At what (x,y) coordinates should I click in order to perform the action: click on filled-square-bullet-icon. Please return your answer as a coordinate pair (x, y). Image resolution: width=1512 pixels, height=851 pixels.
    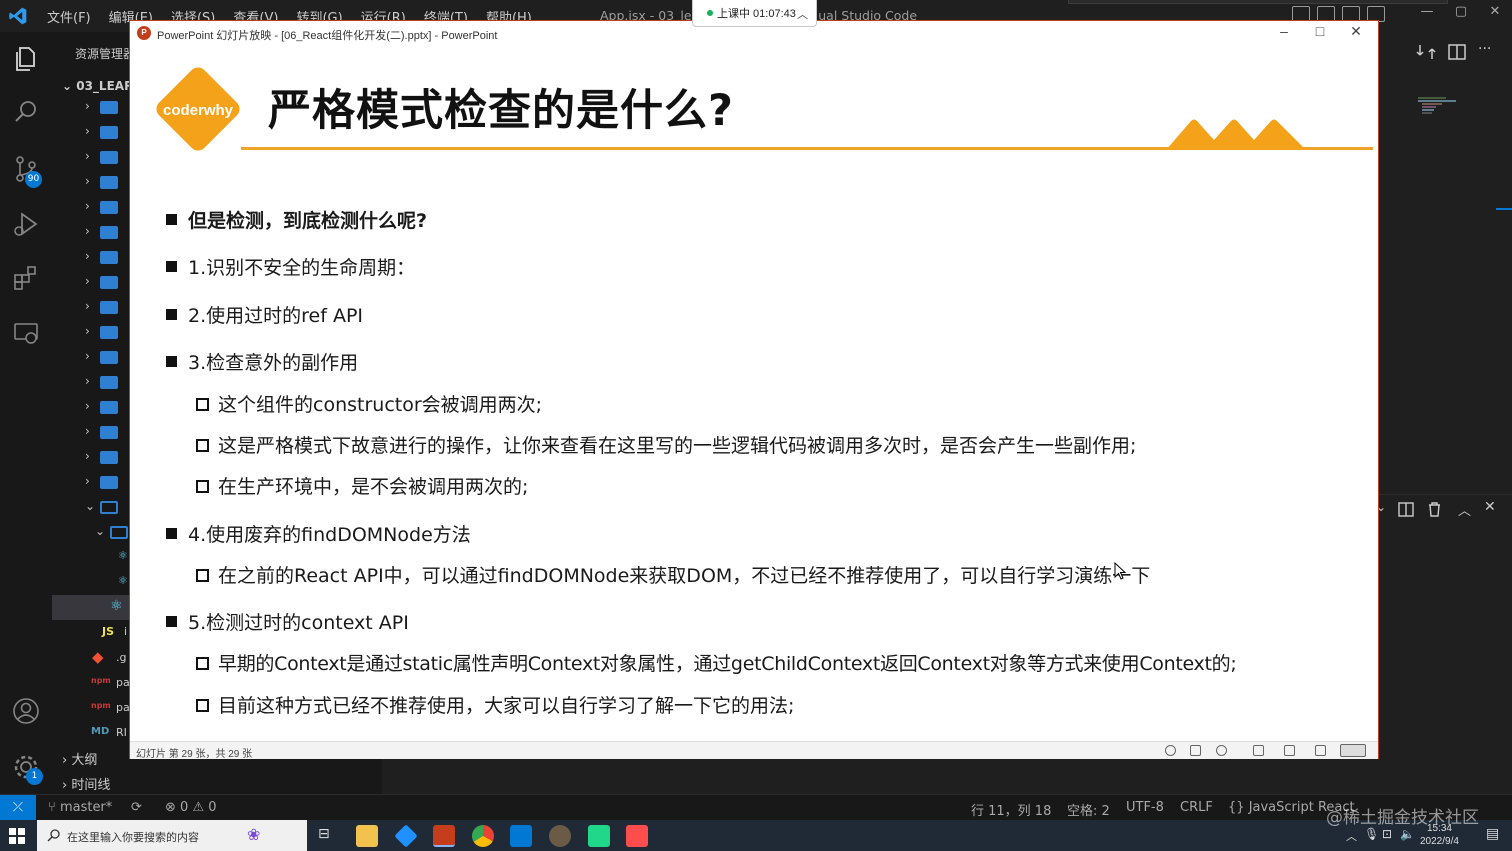
    Looking at the image, I should click on (171, 314).